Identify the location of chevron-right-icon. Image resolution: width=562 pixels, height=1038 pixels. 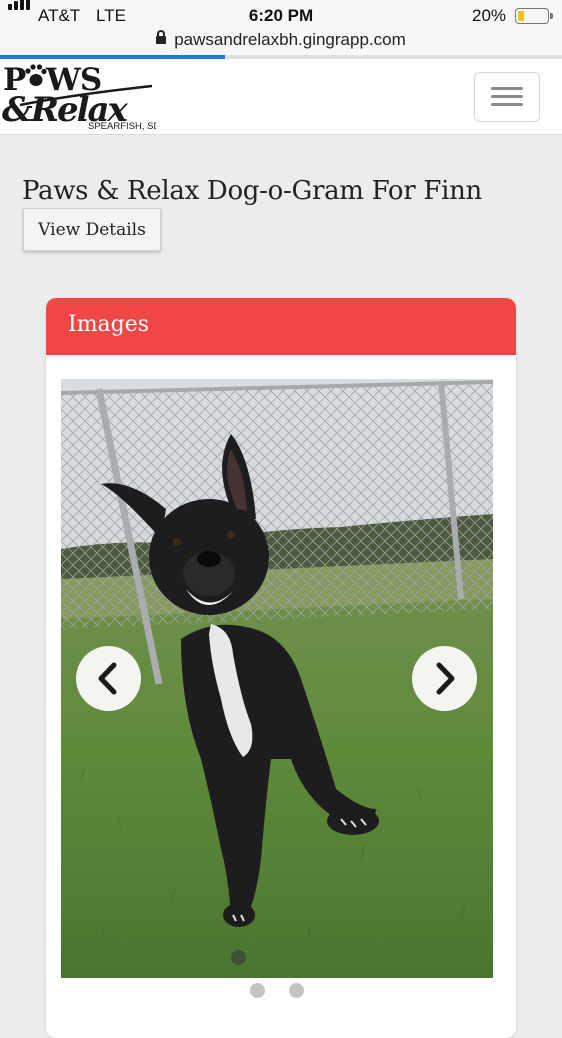
(445, 678).